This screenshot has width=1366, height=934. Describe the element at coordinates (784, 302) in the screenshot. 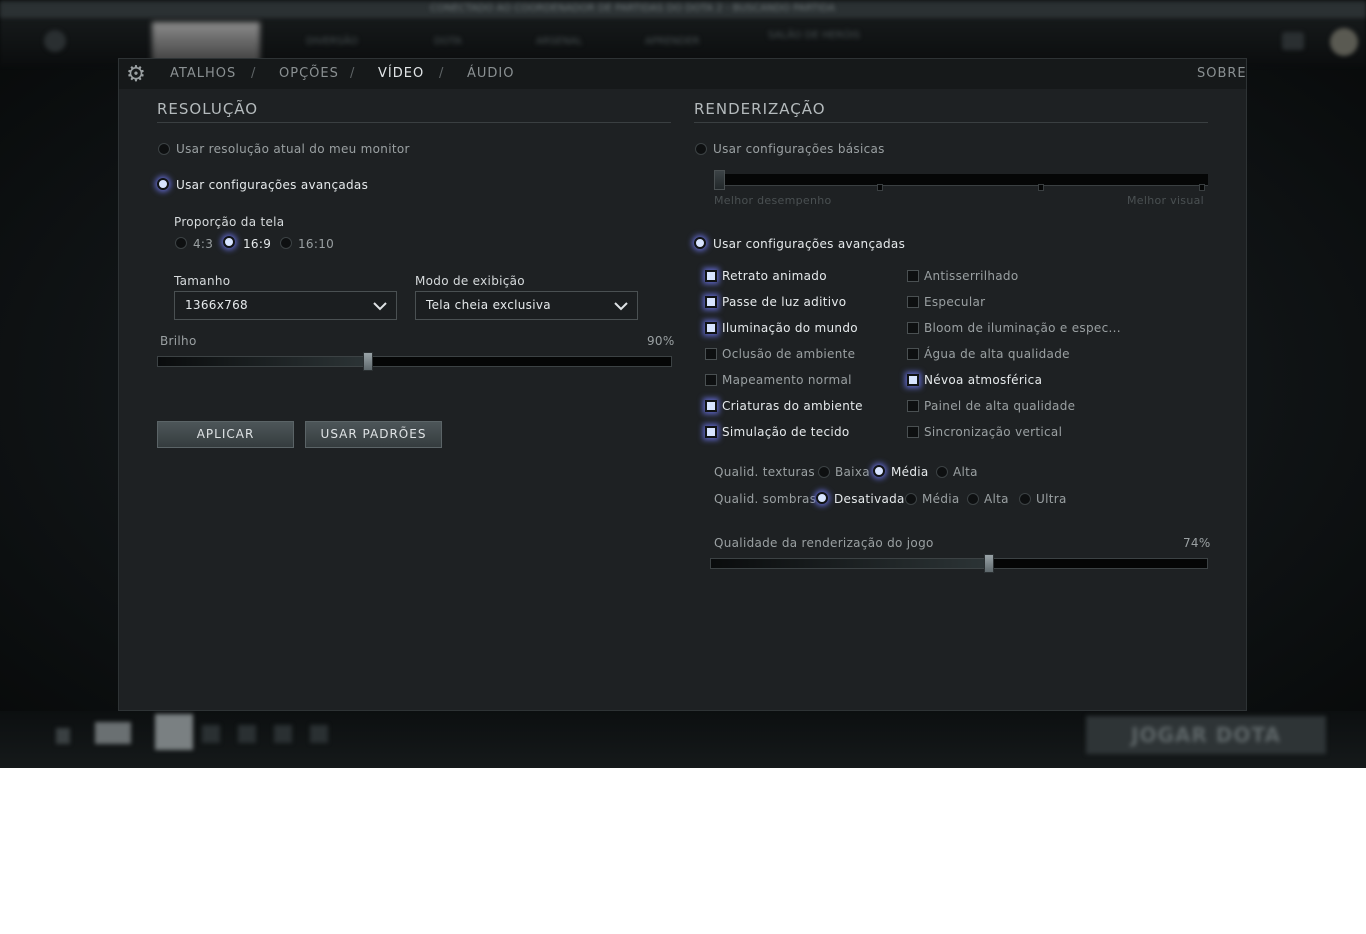

I see `render-option-left-label: Passe de luz aditivo` at that location.